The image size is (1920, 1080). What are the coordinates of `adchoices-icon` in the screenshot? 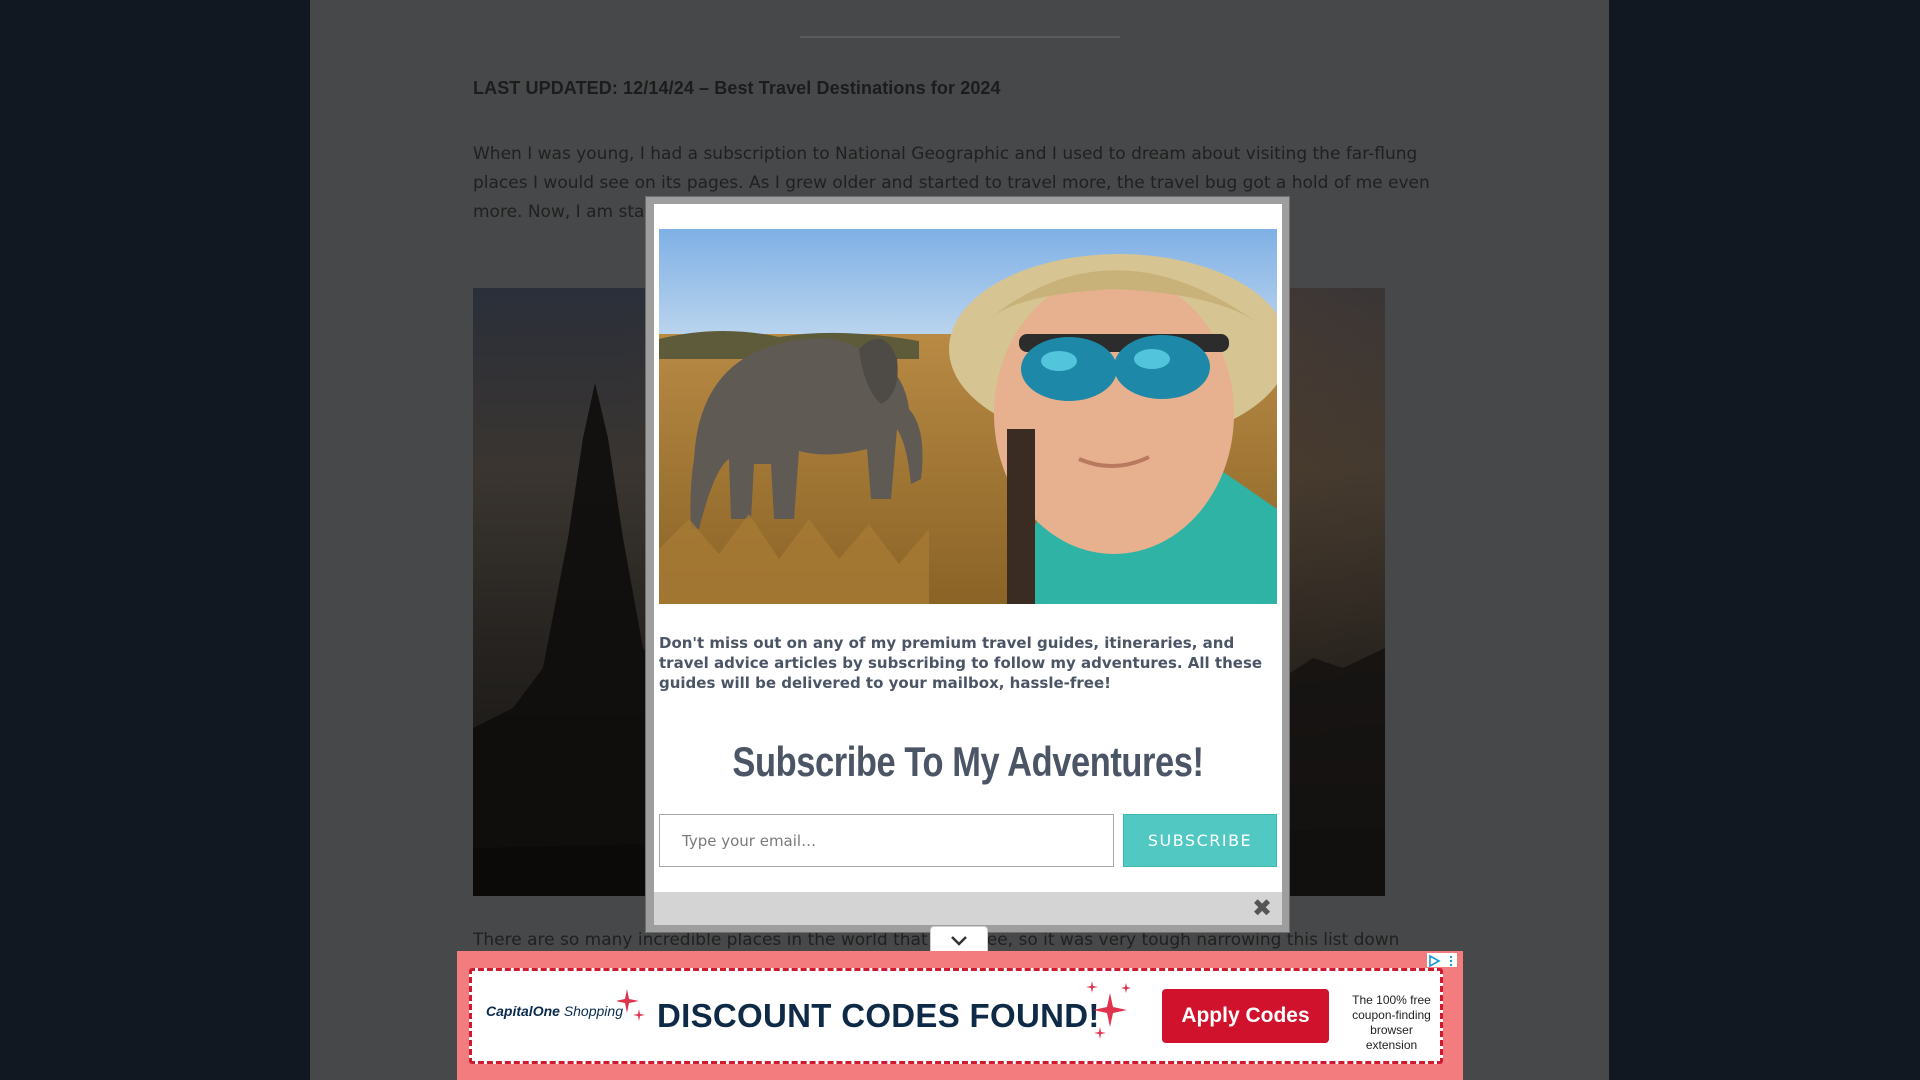 It's located at (1442, 961).